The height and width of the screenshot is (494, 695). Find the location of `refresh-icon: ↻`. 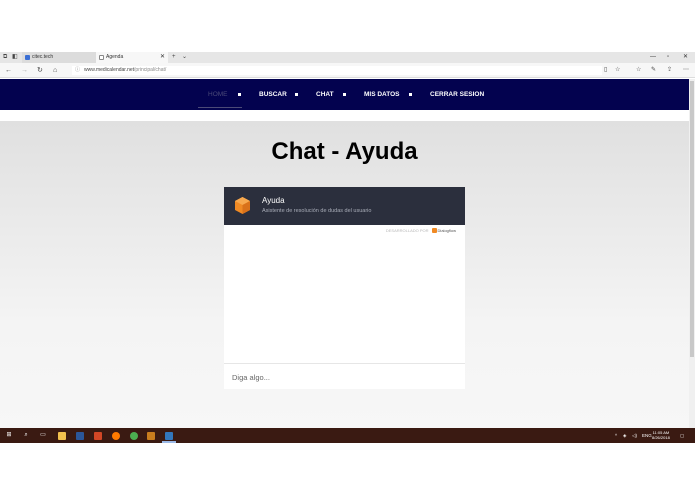

refresh-icon: ↻ is located at coordinates (40, 70).